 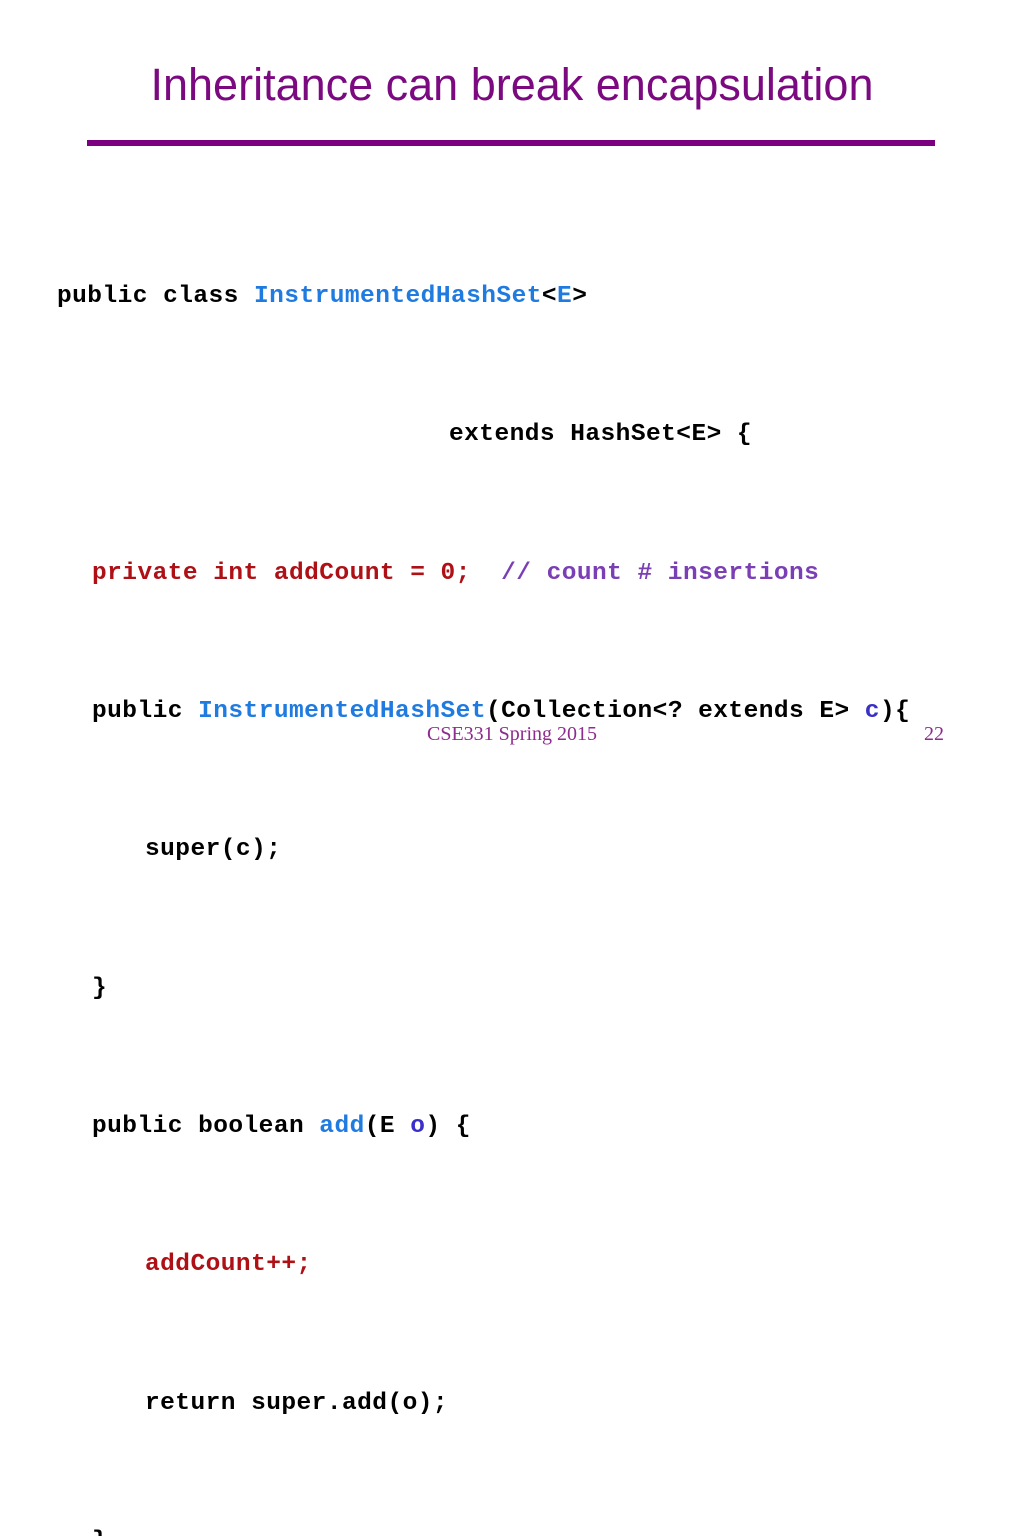 I want to click on title-underline-rule, so click(x=511, y=143).